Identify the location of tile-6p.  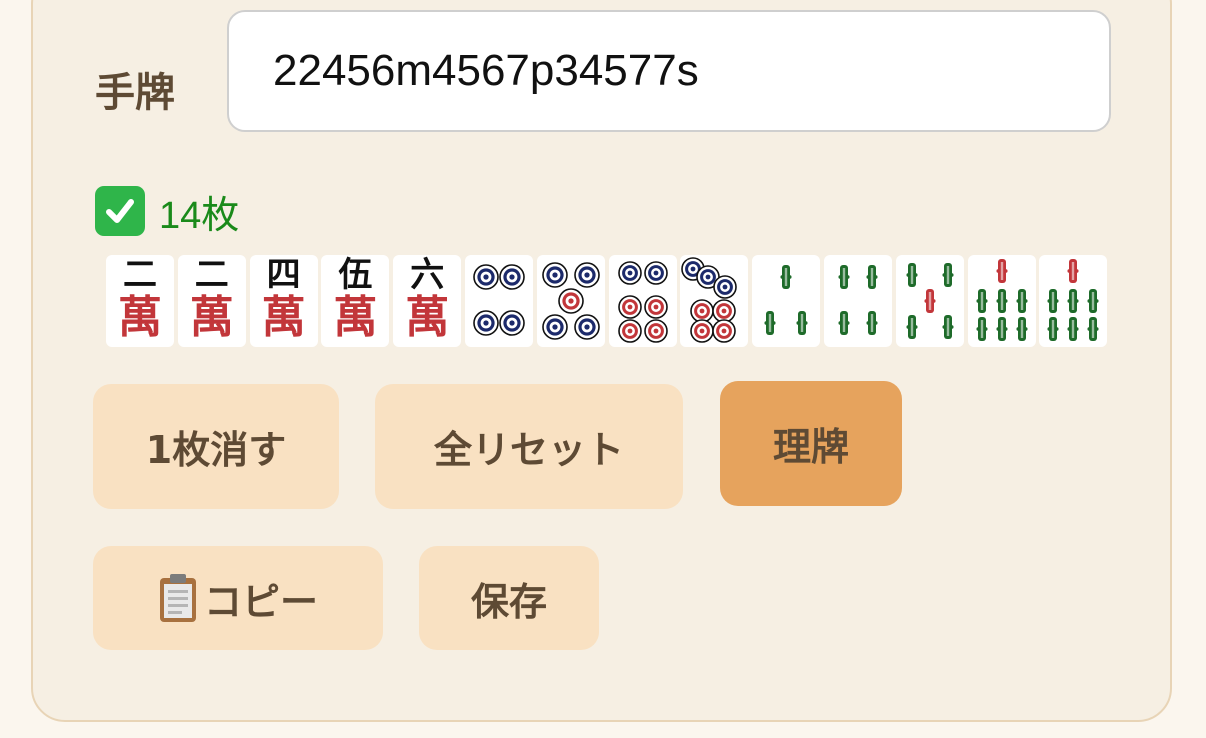
(642, 301).